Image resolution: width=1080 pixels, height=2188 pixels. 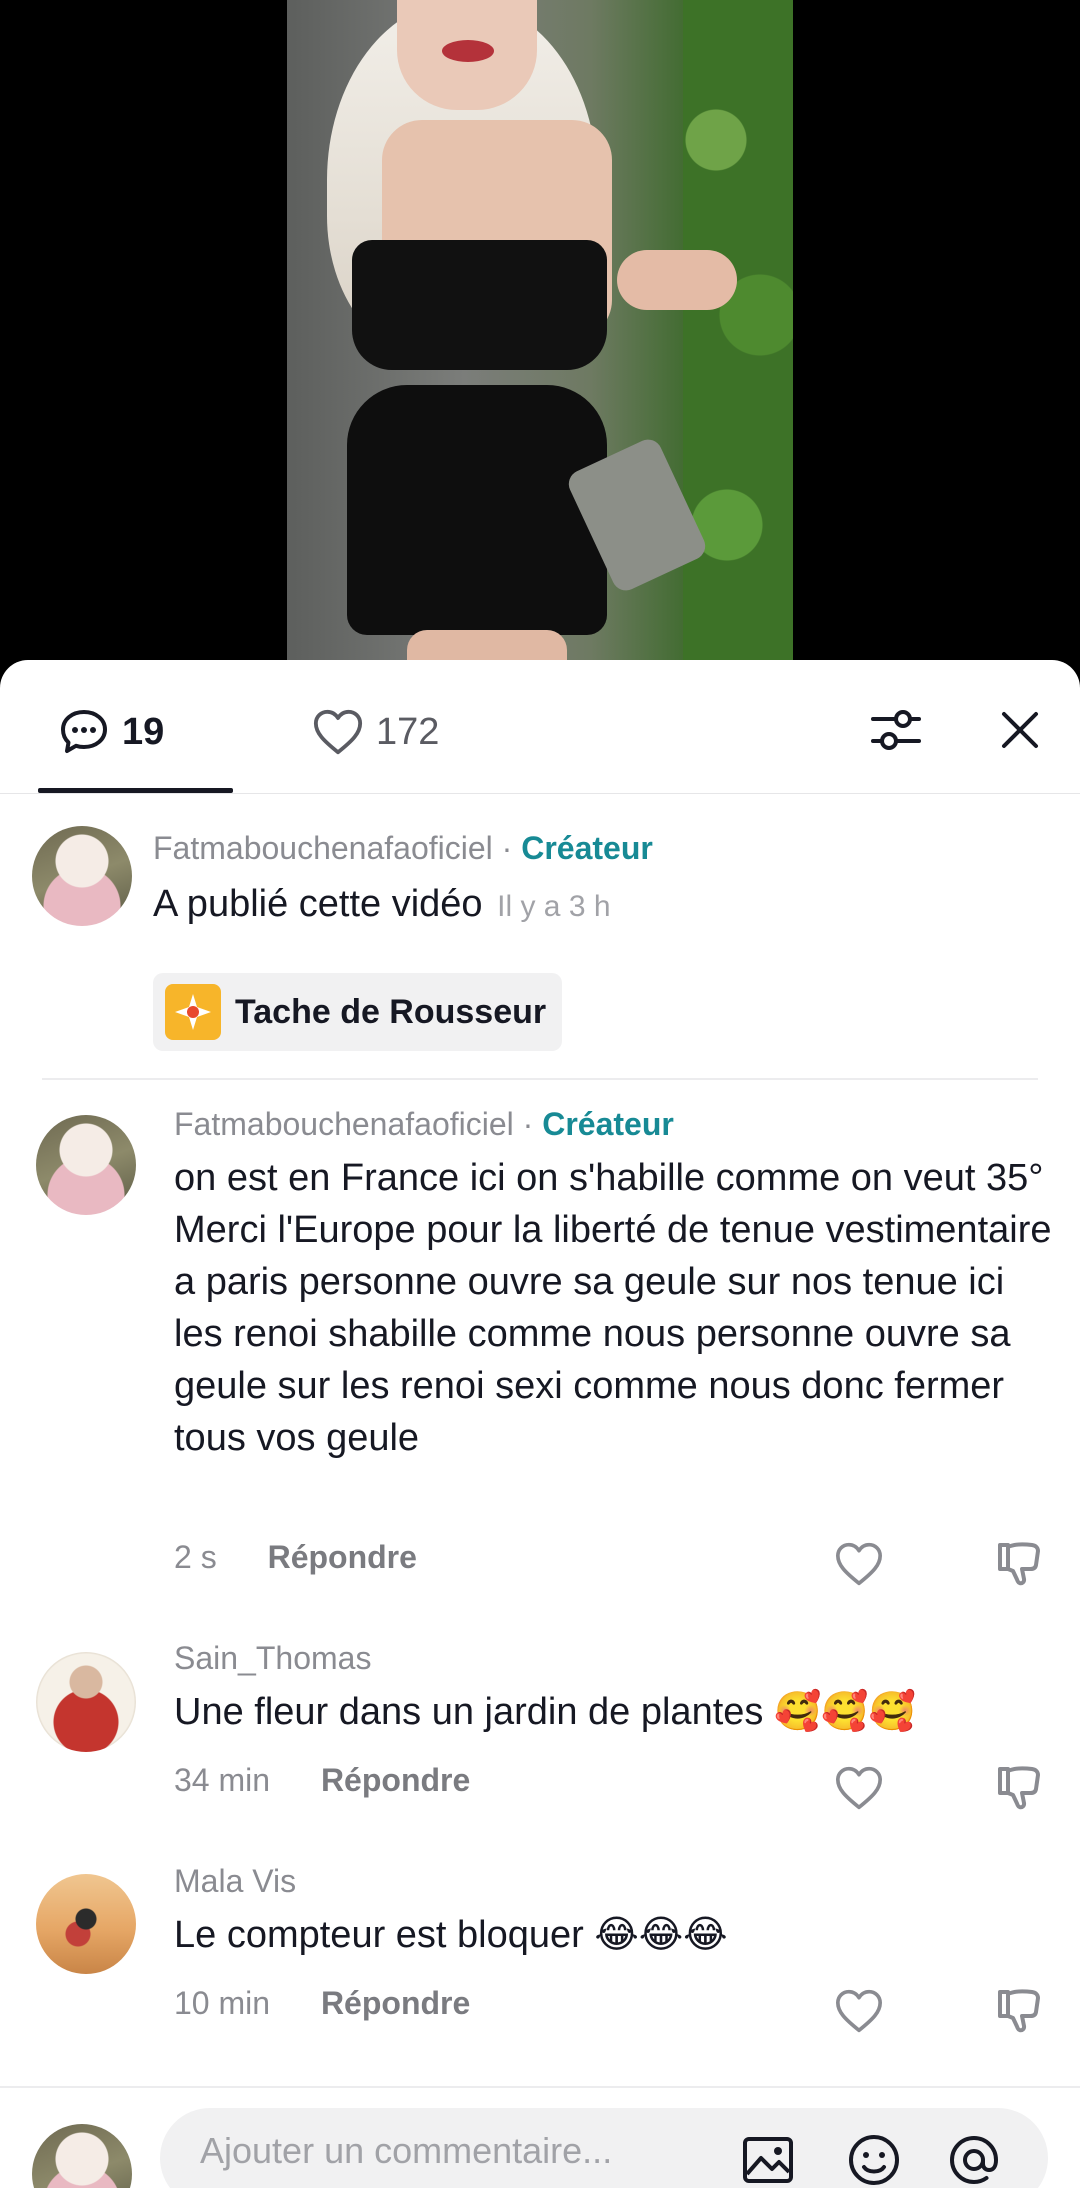 I want to click on emoji-button, so click(x=874, y=2159).